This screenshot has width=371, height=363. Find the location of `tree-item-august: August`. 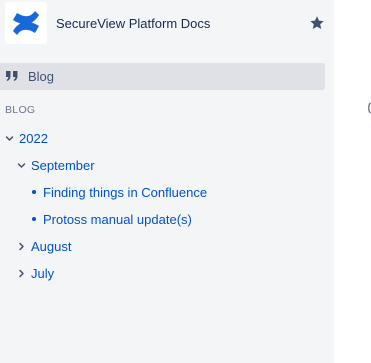

tree-item-august: August is located at coordinates (44, 246).